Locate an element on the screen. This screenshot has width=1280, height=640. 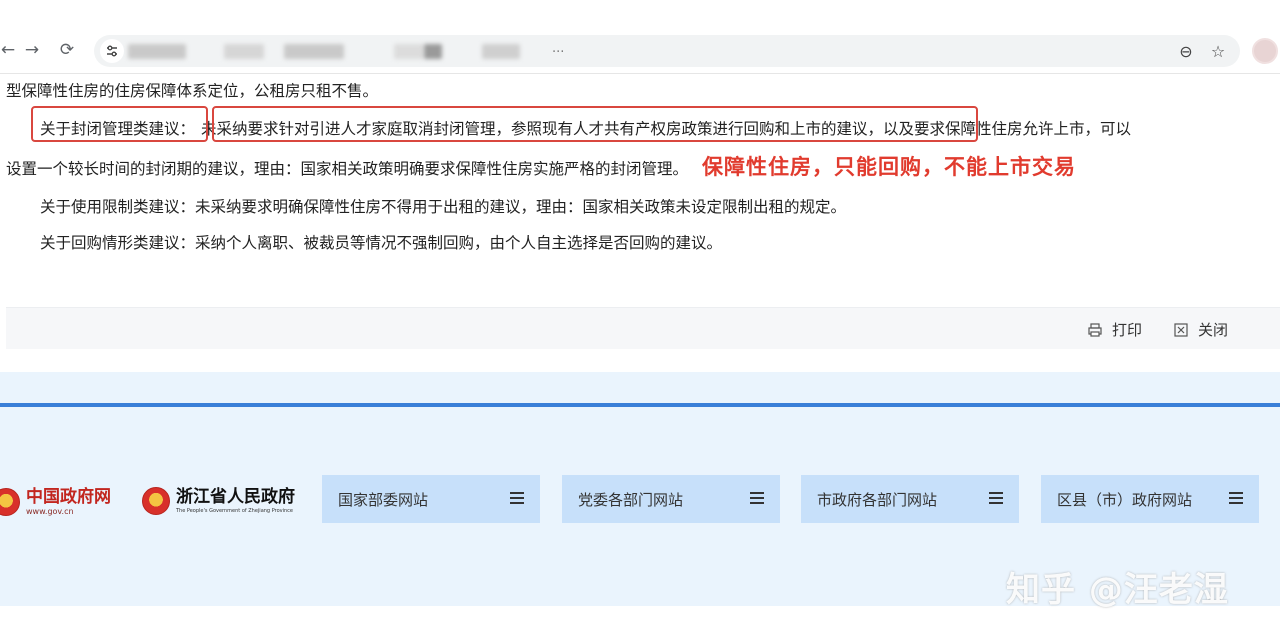
article-line: 型保障性住房的住房保障体系定位，公租房只租不售。 is located at coordinates (192, 91).